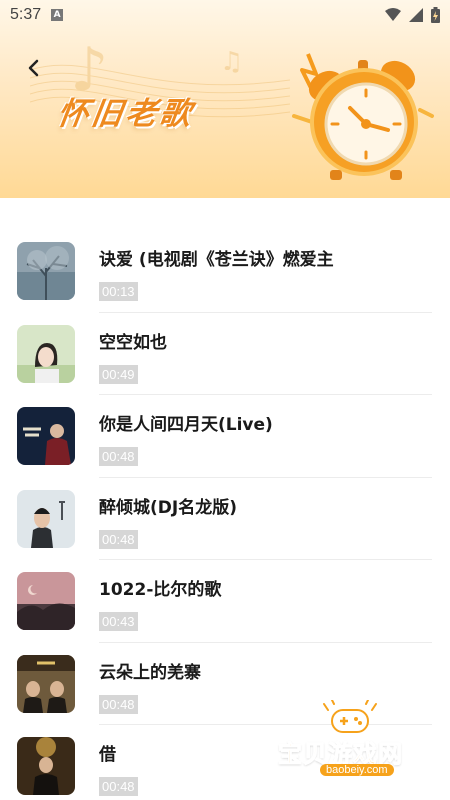  What do you see at coordinates (46, 271) in the screenshot?
I see `misty-tree-cover` at bounding box center [46, 271].